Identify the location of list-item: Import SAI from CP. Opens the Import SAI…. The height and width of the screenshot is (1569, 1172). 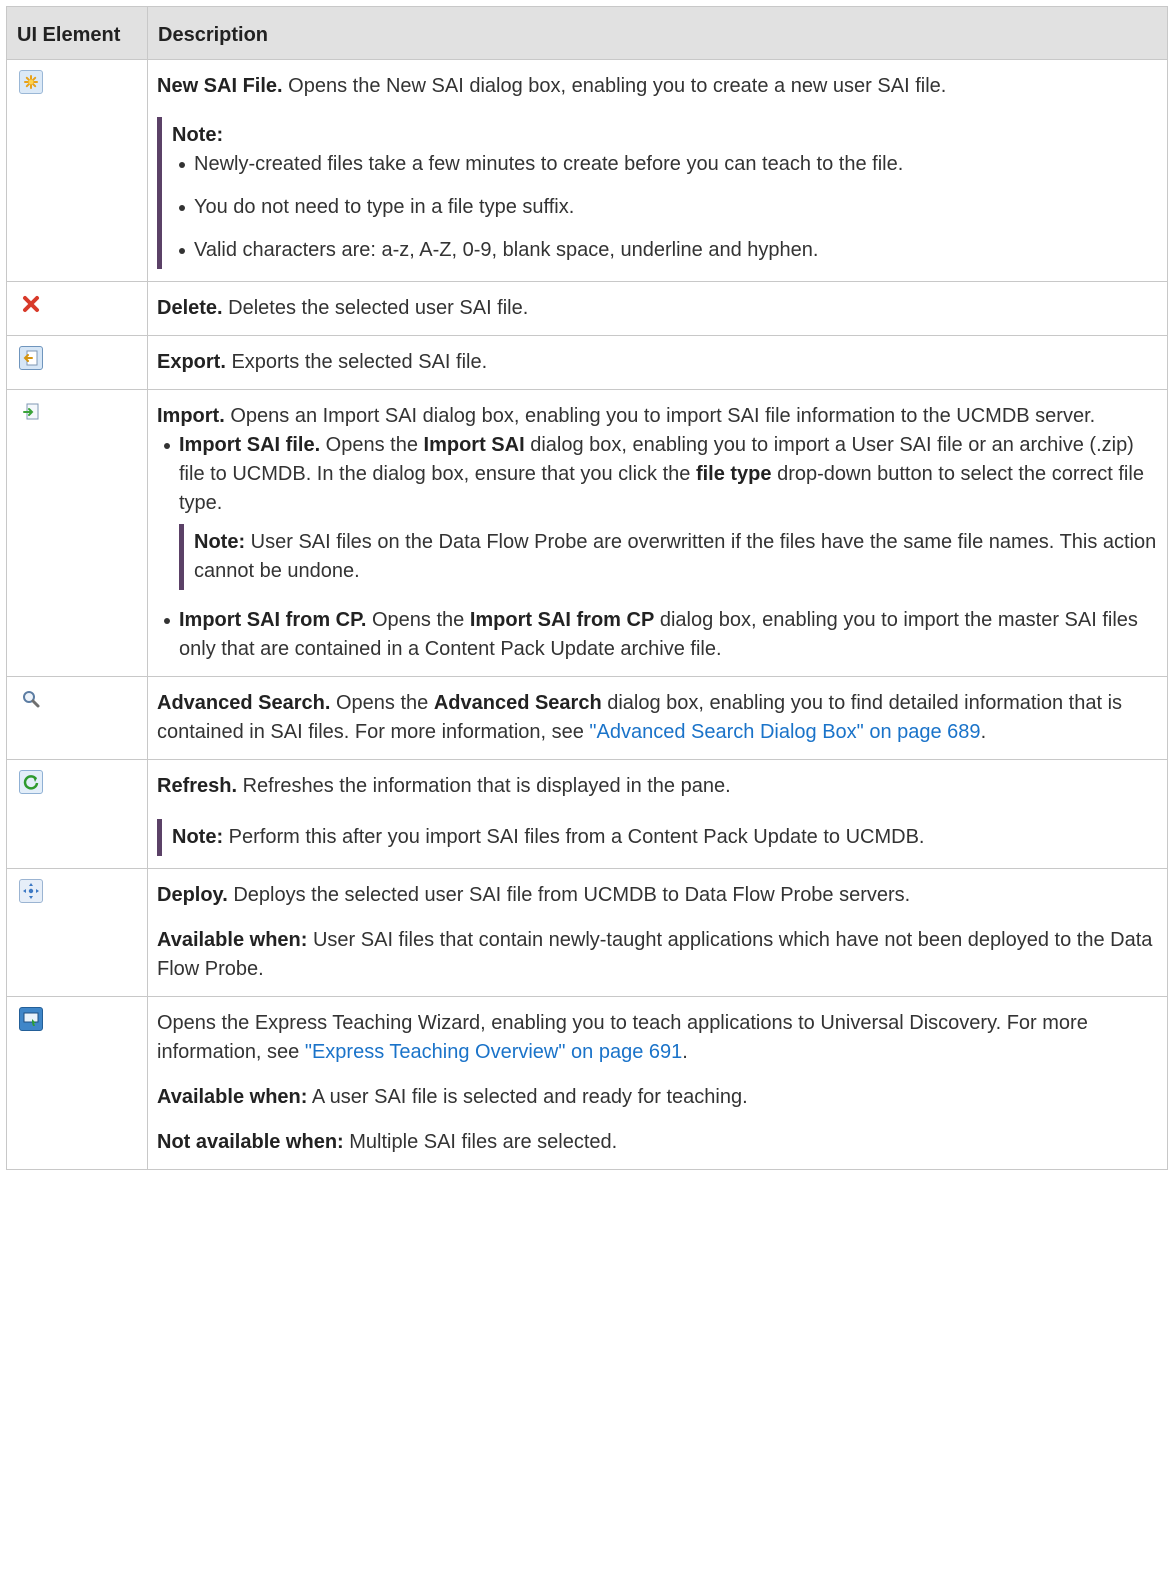
(657, 635).